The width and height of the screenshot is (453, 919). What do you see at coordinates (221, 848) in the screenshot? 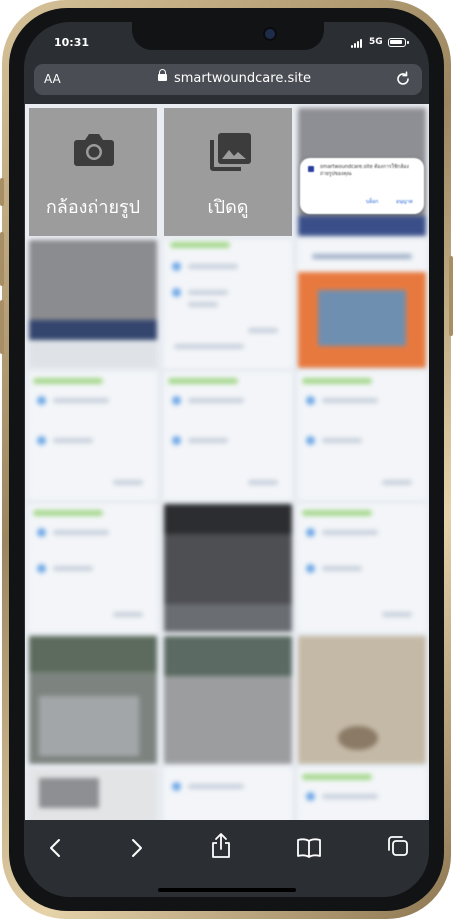
I see `share-icon` at bounding box center [221, 848].